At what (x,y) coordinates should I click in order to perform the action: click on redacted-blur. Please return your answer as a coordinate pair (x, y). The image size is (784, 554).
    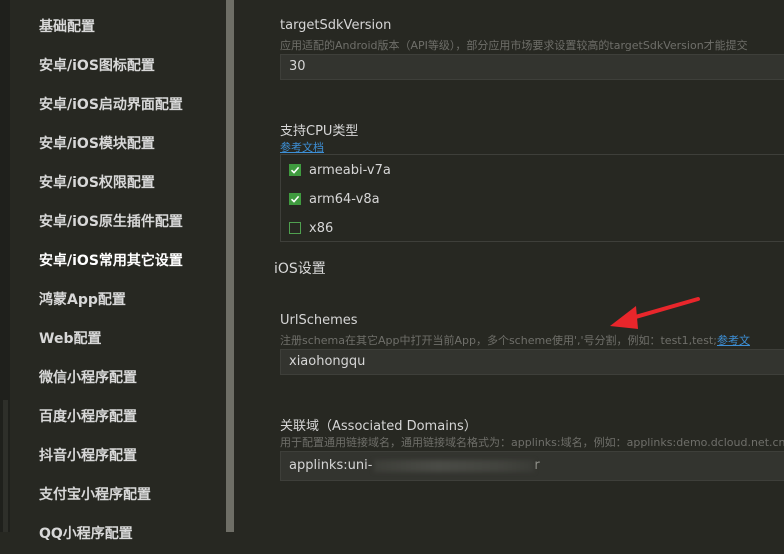
    Looking at the image, I should click on (454, 465).